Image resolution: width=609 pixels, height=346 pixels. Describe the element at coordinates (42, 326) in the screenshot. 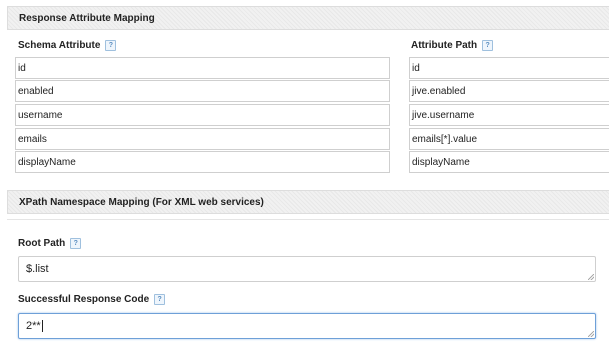

I see `text-caret` at that location.